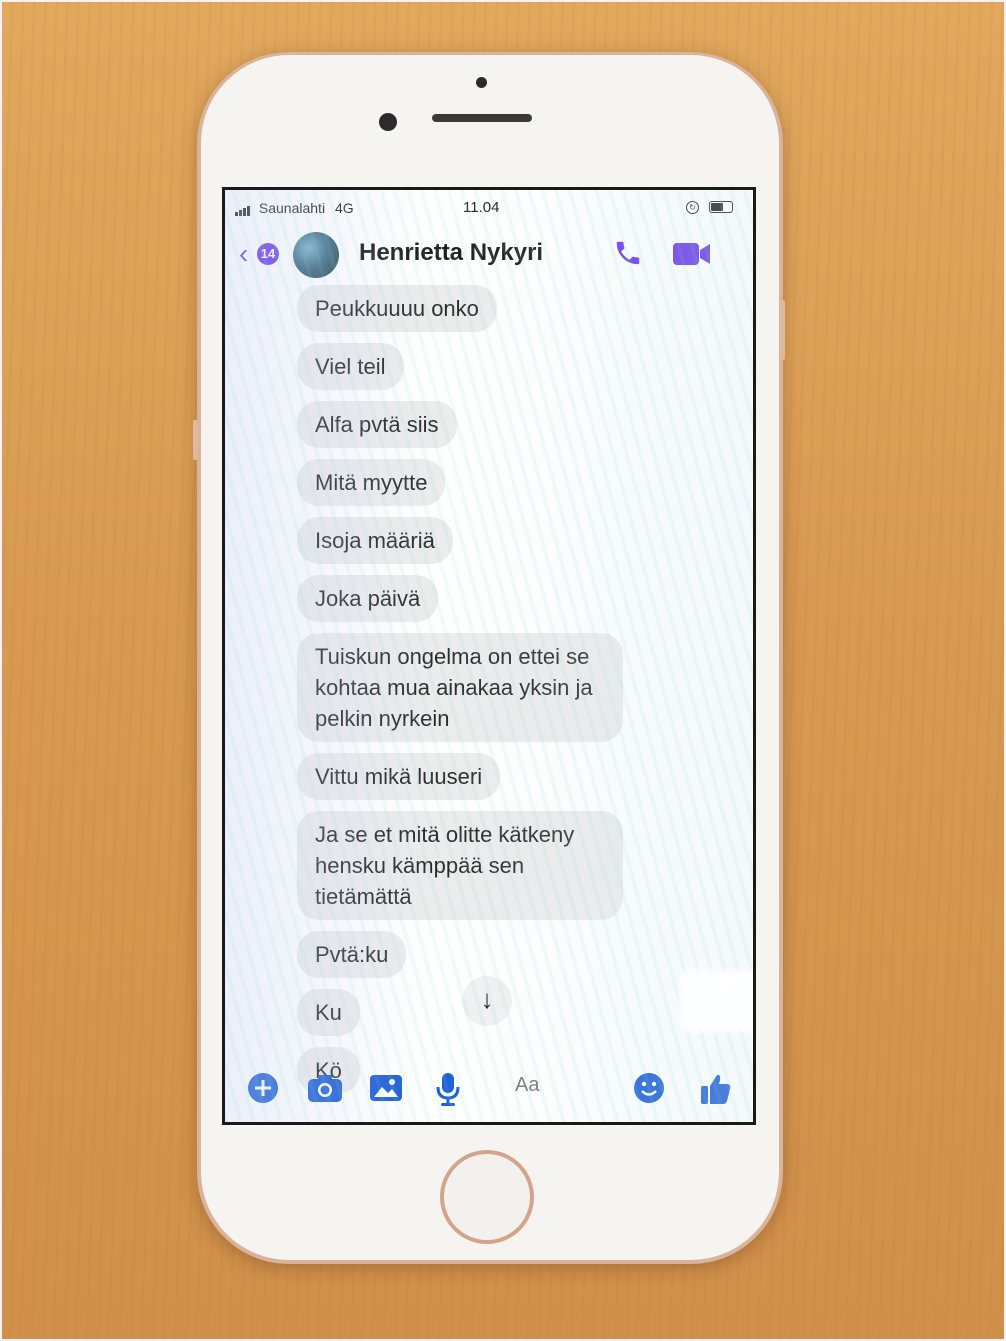 This screenshot has width=1006, height=1341. I want to click on network-type: 4G, so click(344, 208).